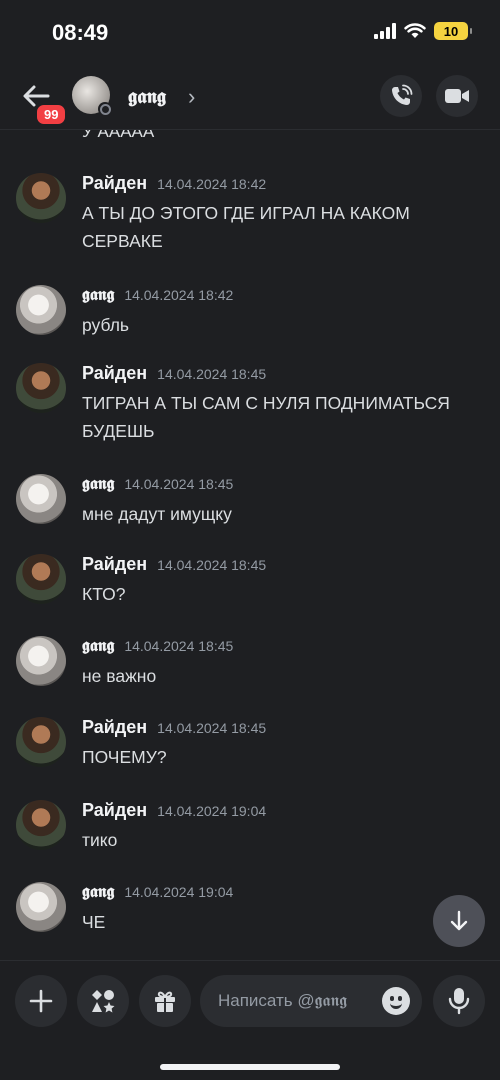  I want to click on scroll-to-bottom-button, so click(459, 921).